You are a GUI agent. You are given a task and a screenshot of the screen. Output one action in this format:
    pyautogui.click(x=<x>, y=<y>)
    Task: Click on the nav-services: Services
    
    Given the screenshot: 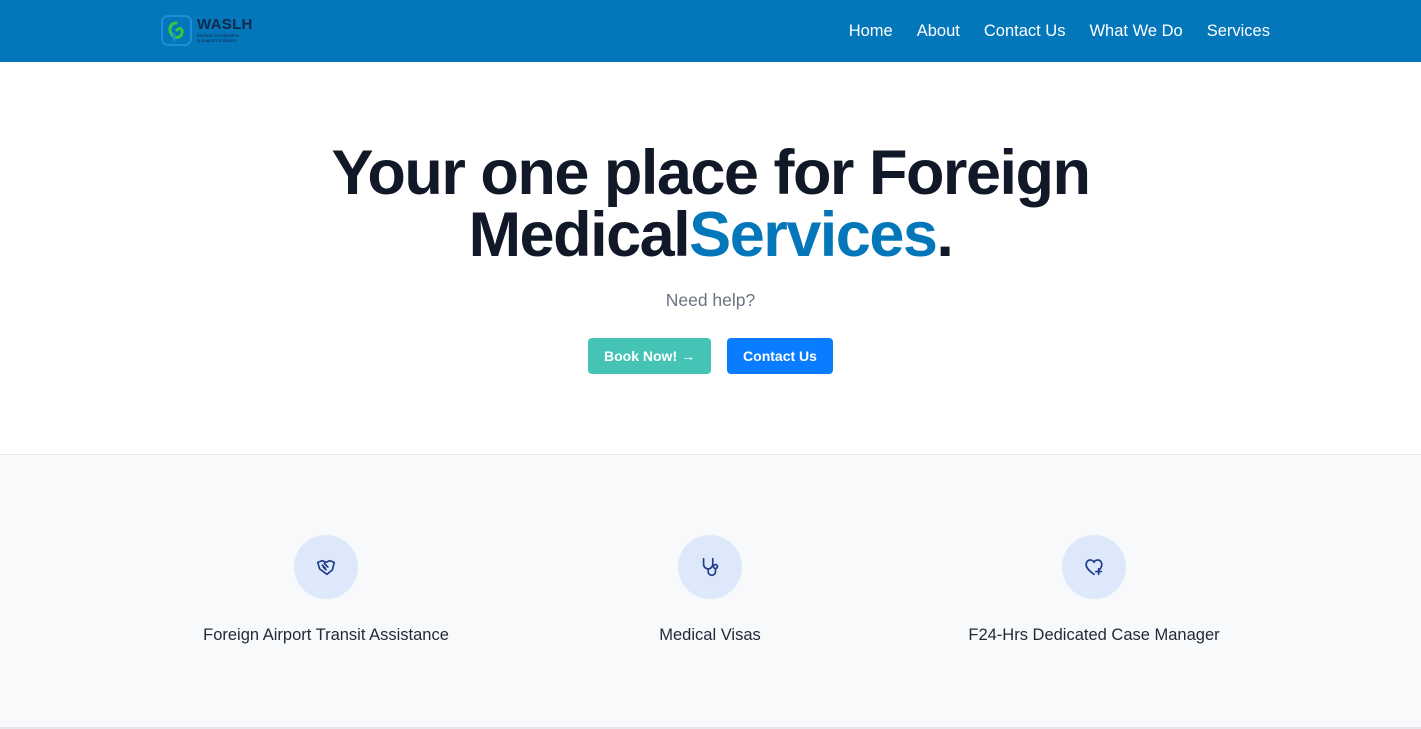 What is the action you would take?
    pyautogui.click(x=1238, y=31)
    